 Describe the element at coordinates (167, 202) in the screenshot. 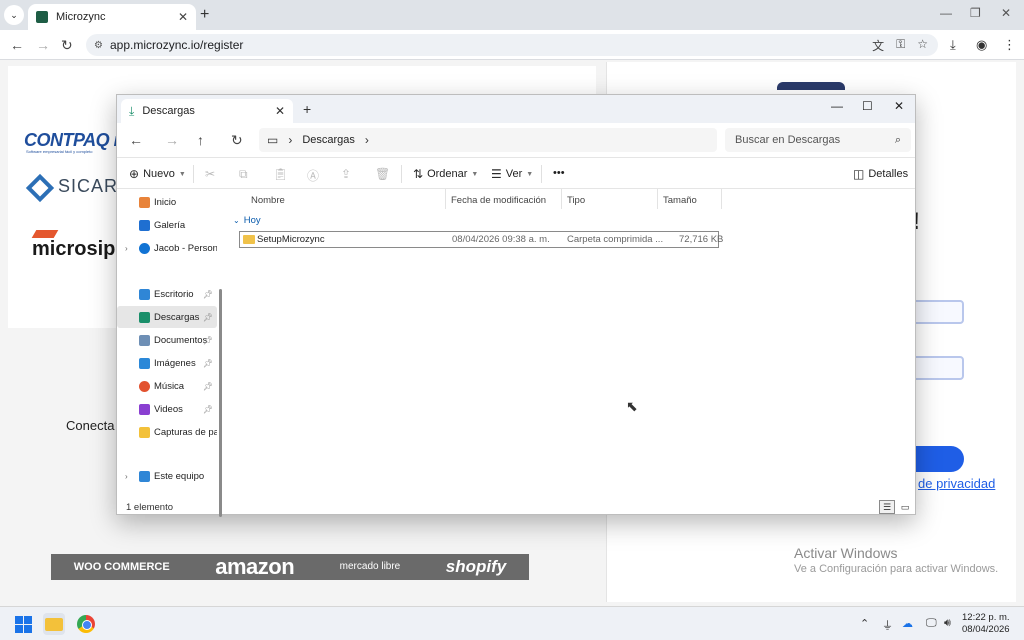

I see `sidebar-item-inicio: Inicio` at that location.